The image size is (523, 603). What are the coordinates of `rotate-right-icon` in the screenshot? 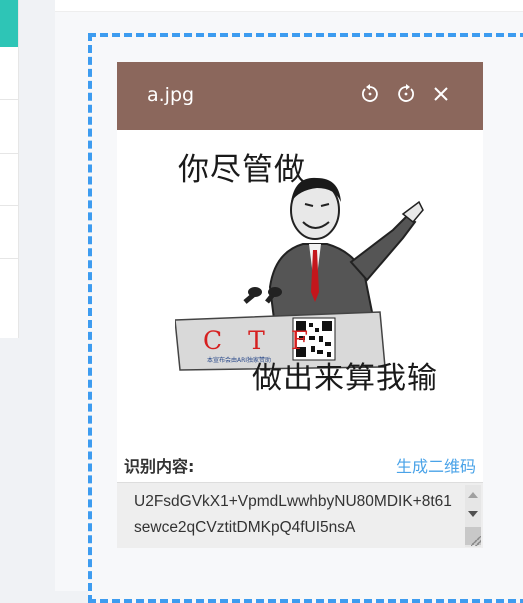 It's located at (406, 94).